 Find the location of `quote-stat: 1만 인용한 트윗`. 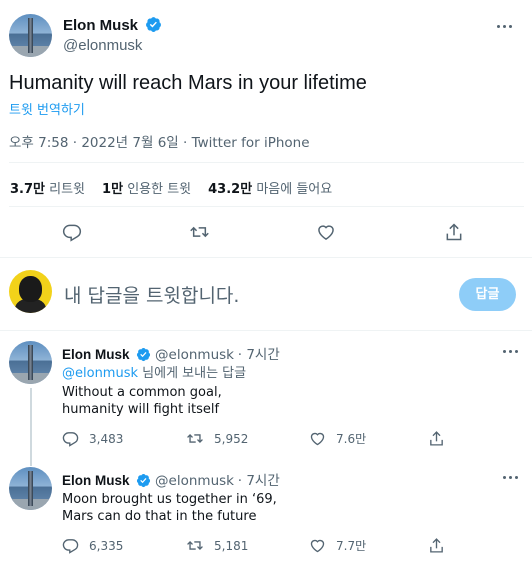

quote-stat: 1만 인용한 트윗 is located at coordinates (146, 187).